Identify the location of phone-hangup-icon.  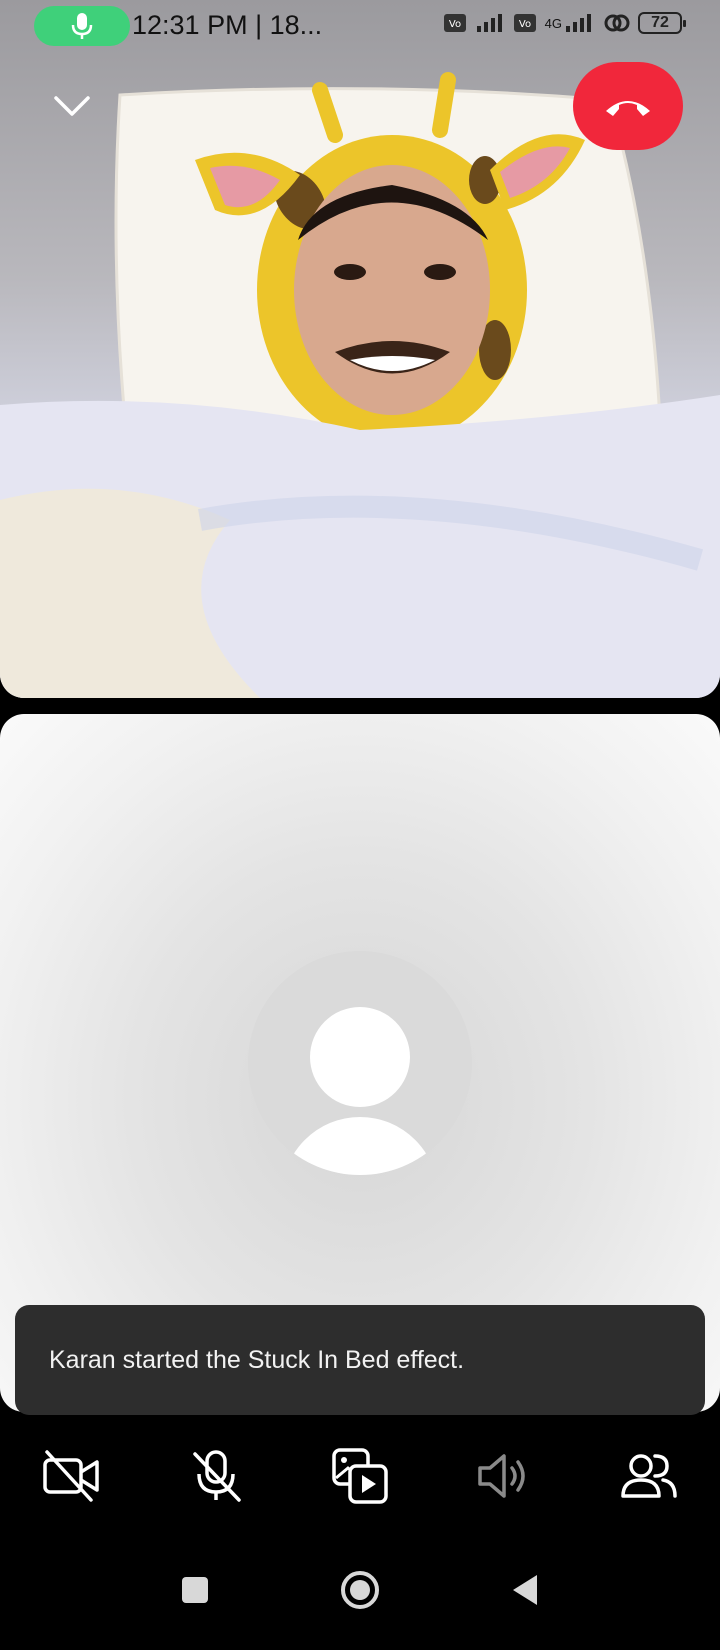
(628, 108).